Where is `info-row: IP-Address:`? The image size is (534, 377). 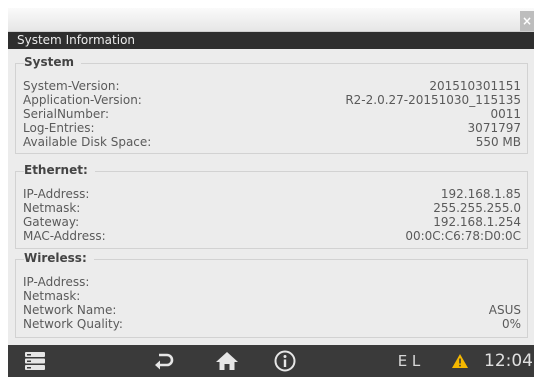
info-row: IP-Address: is located at coordinates (272, 282).